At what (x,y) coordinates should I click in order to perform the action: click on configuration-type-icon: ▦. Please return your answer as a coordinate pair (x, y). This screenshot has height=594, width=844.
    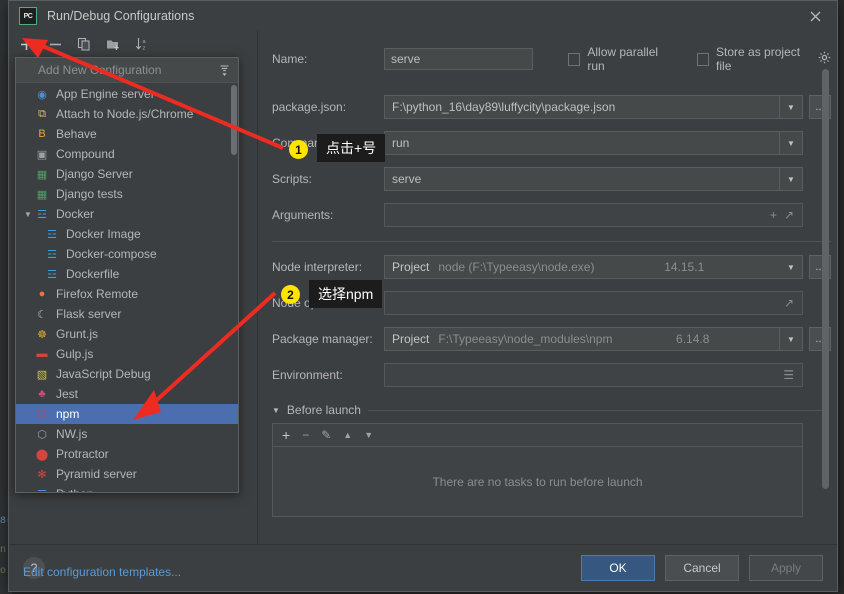
    Looking at the image, I should click on (42, 174).